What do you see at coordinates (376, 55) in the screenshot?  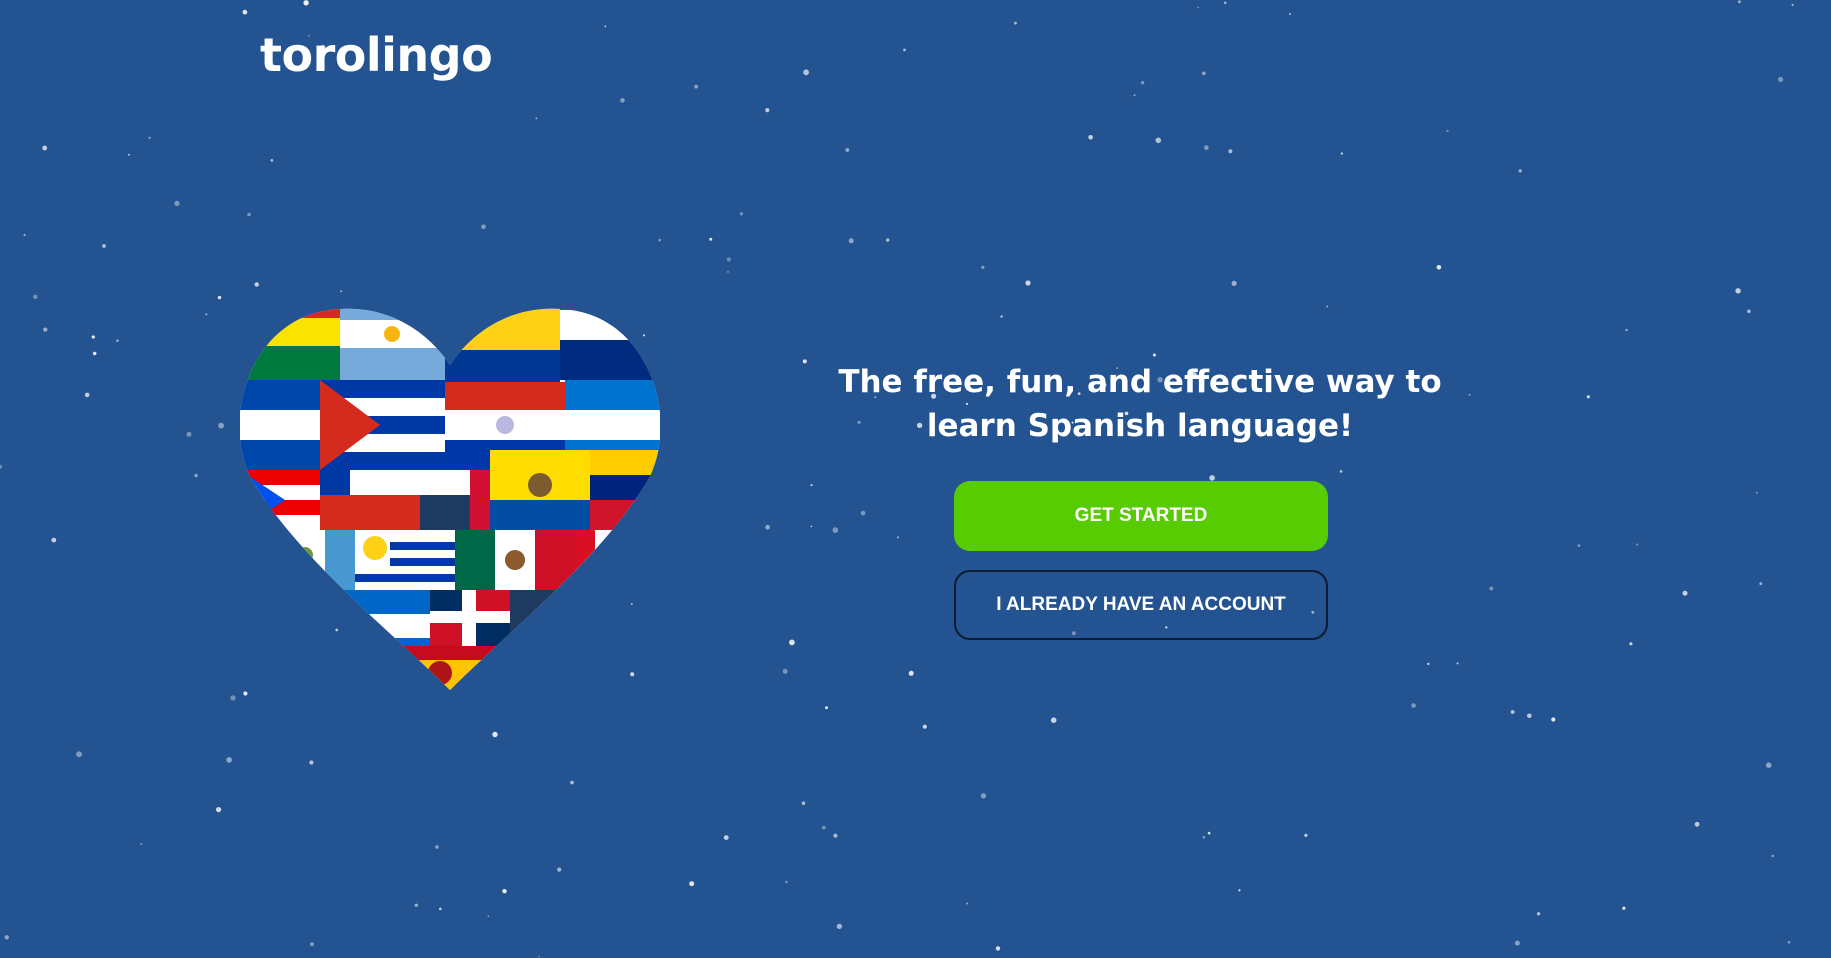 I see `brand-logo: torolingo` at bounding box center [376, 55].